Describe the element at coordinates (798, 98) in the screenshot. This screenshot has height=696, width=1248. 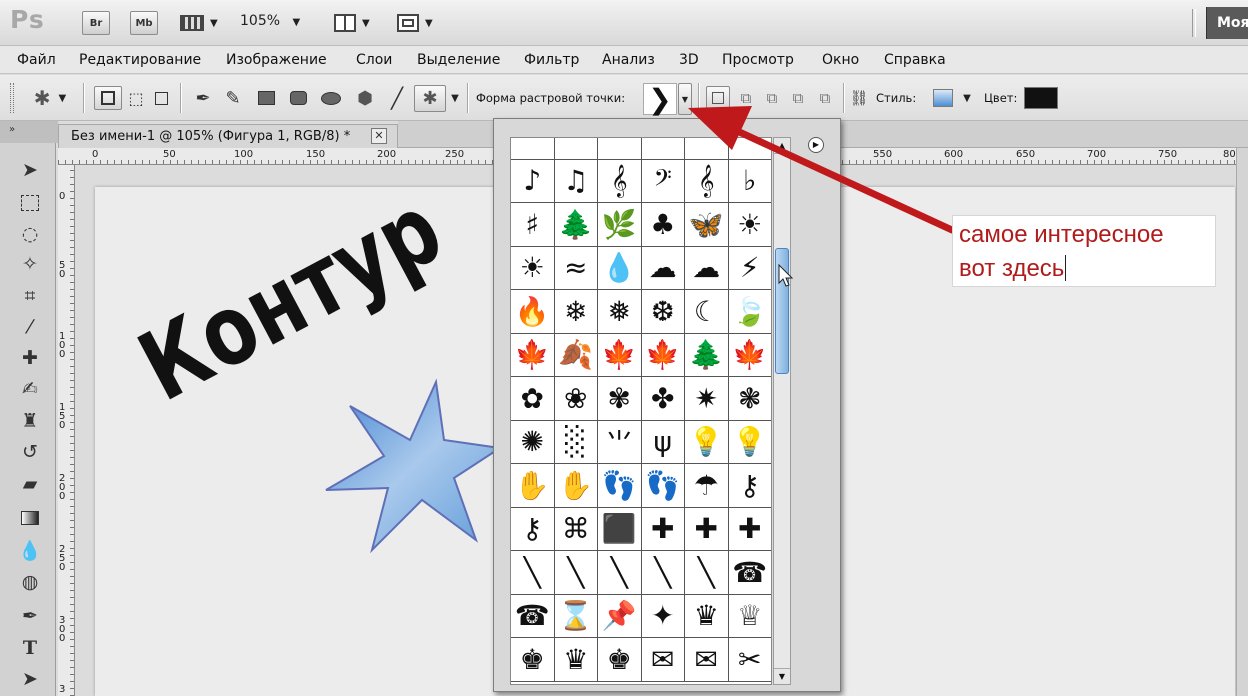
I see `intersect-area-button: ⧉` at that location.